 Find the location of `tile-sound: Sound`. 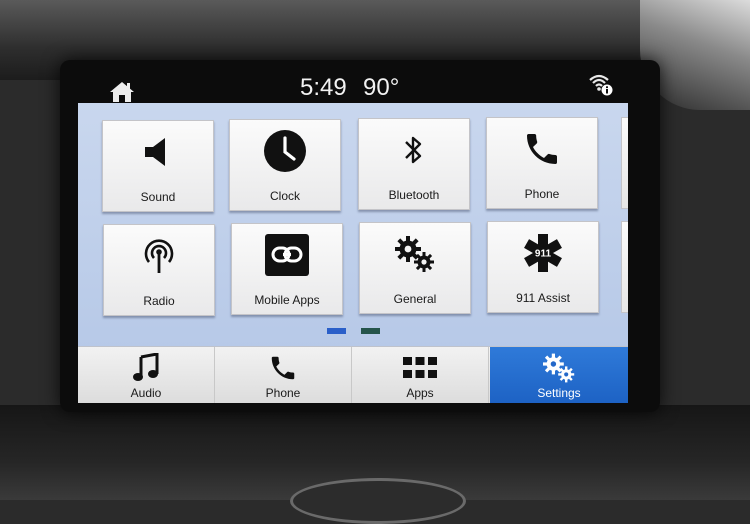

tile-sound: Sound is located at coordinates (158, 166).